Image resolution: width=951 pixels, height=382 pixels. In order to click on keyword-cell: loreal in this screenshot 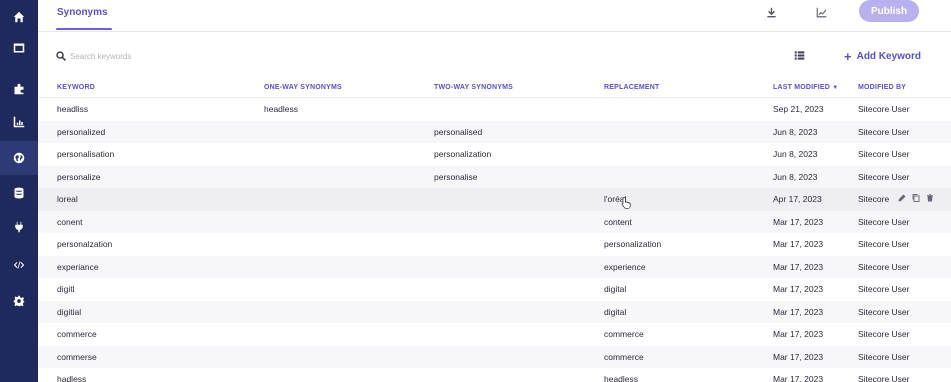, I will do `click(67, 199)`.